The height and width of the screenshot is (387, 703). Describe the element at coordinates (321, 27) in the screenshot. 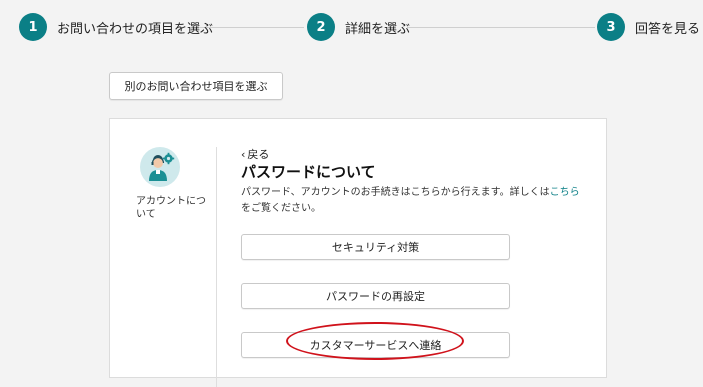

I see `step-number: 2` at that location.